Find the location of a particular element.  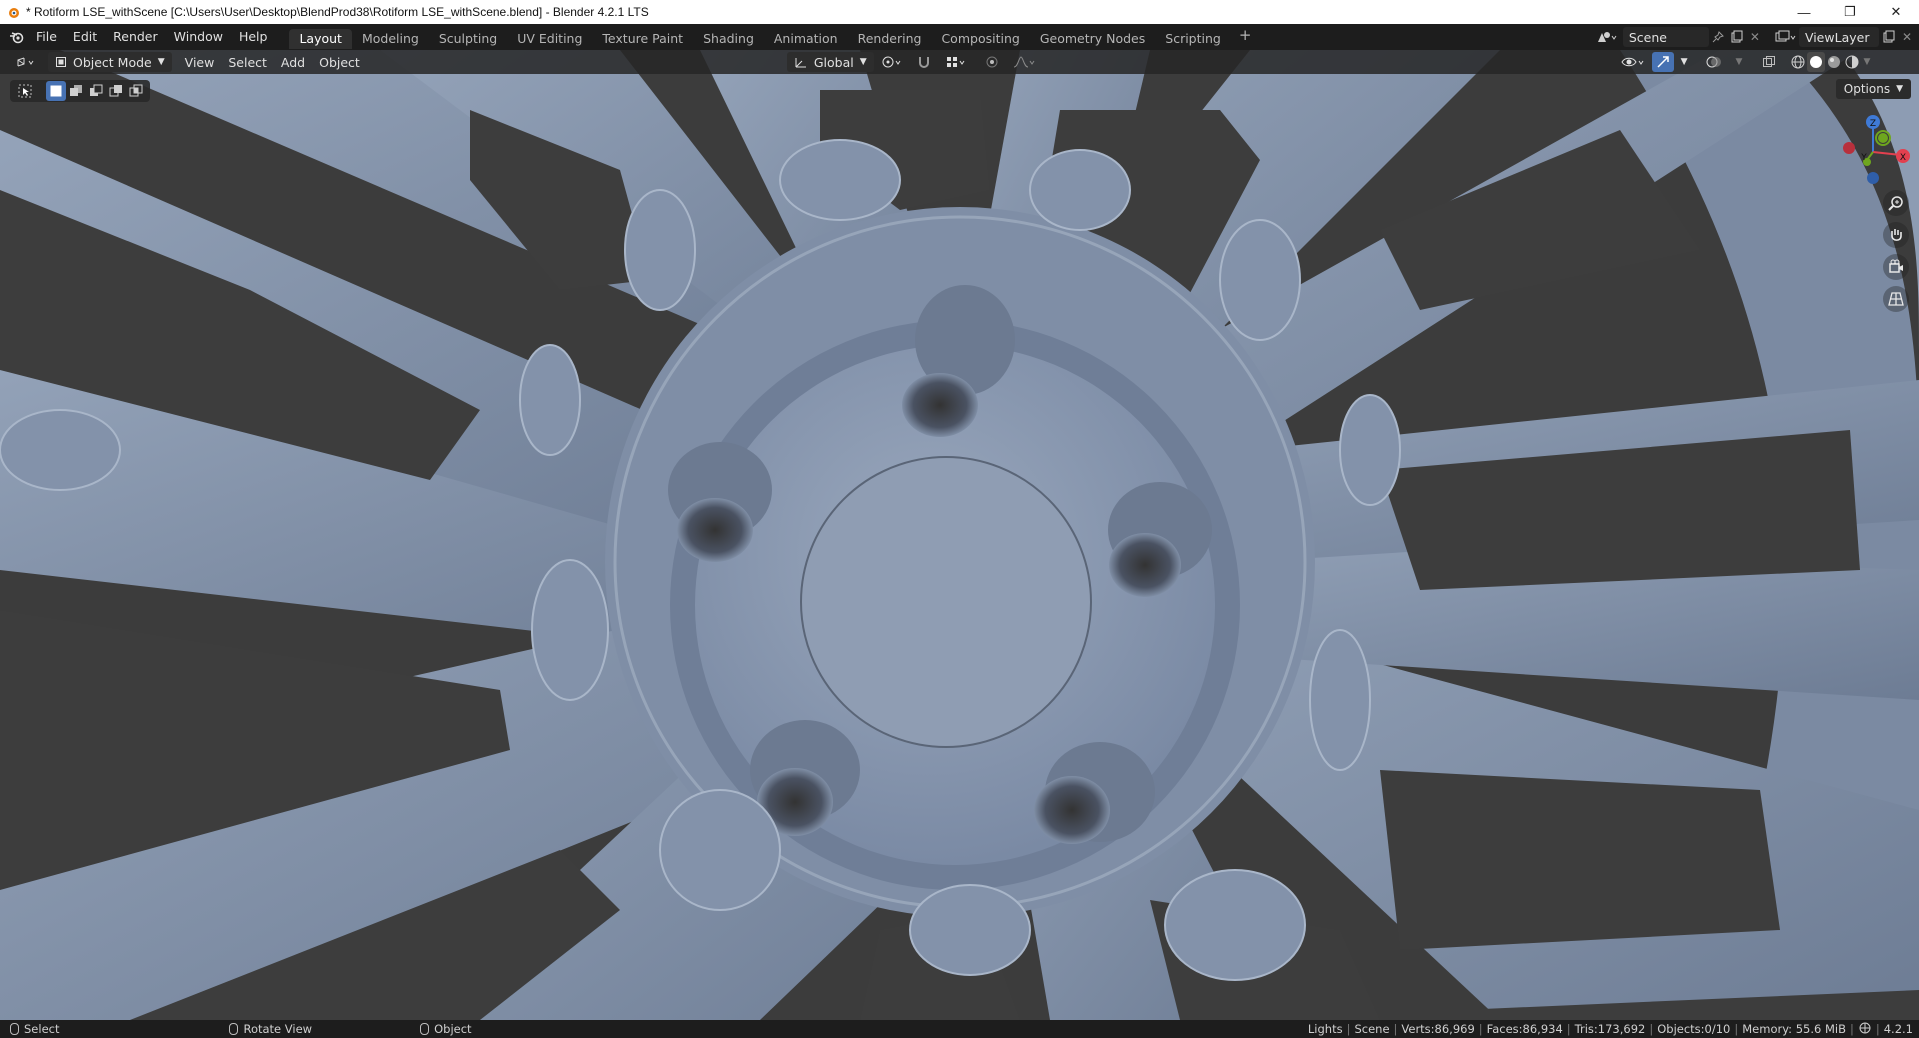

overlays-dropdown-icon: ▼ is located at coordinates (1739, 62).